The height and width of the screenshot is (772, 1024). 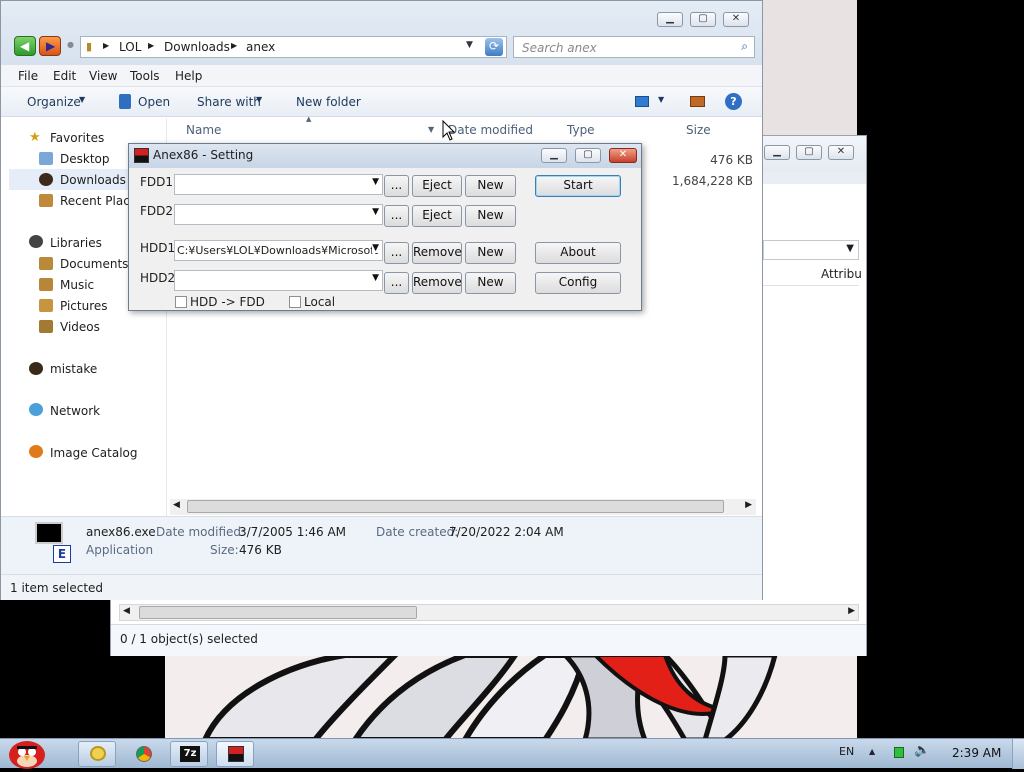 What do you see at coordinates (77, 138) in the screenshot?
I see `nav-favorites: Favorites` at bounding box center [77, 138].